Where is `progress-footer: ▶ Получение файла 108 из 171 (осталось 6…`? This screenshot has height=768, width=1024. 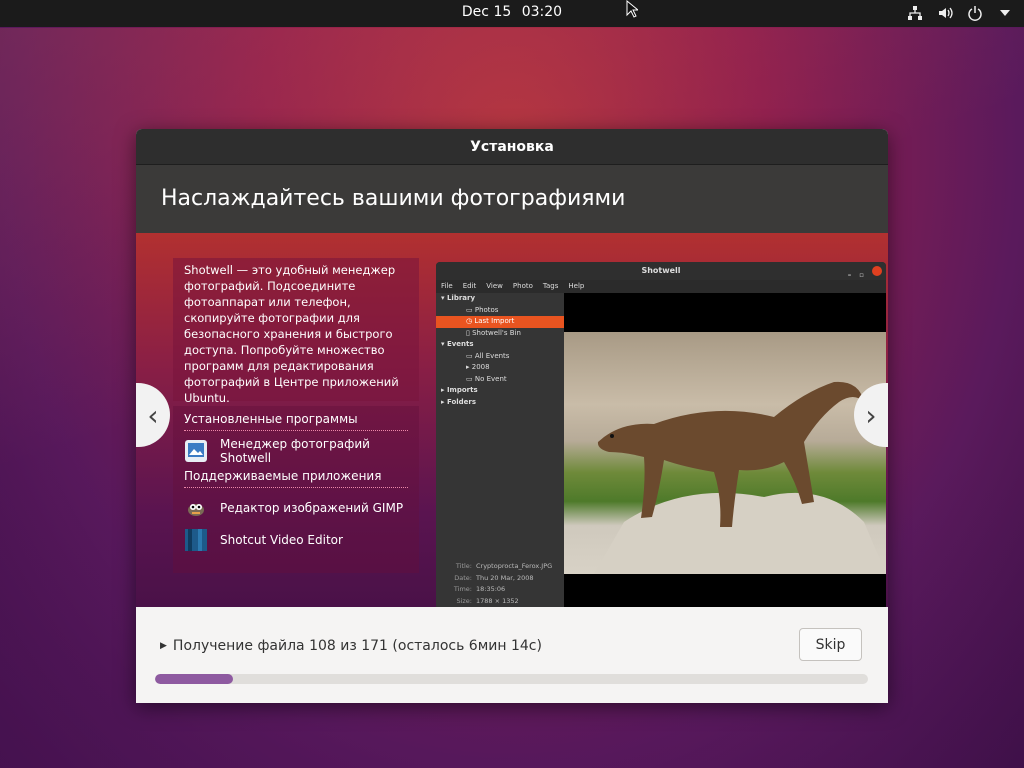 progress-footer: ▶ Получение файла 108 из 171 (осталось 6… is located at coordinates (512, 655).